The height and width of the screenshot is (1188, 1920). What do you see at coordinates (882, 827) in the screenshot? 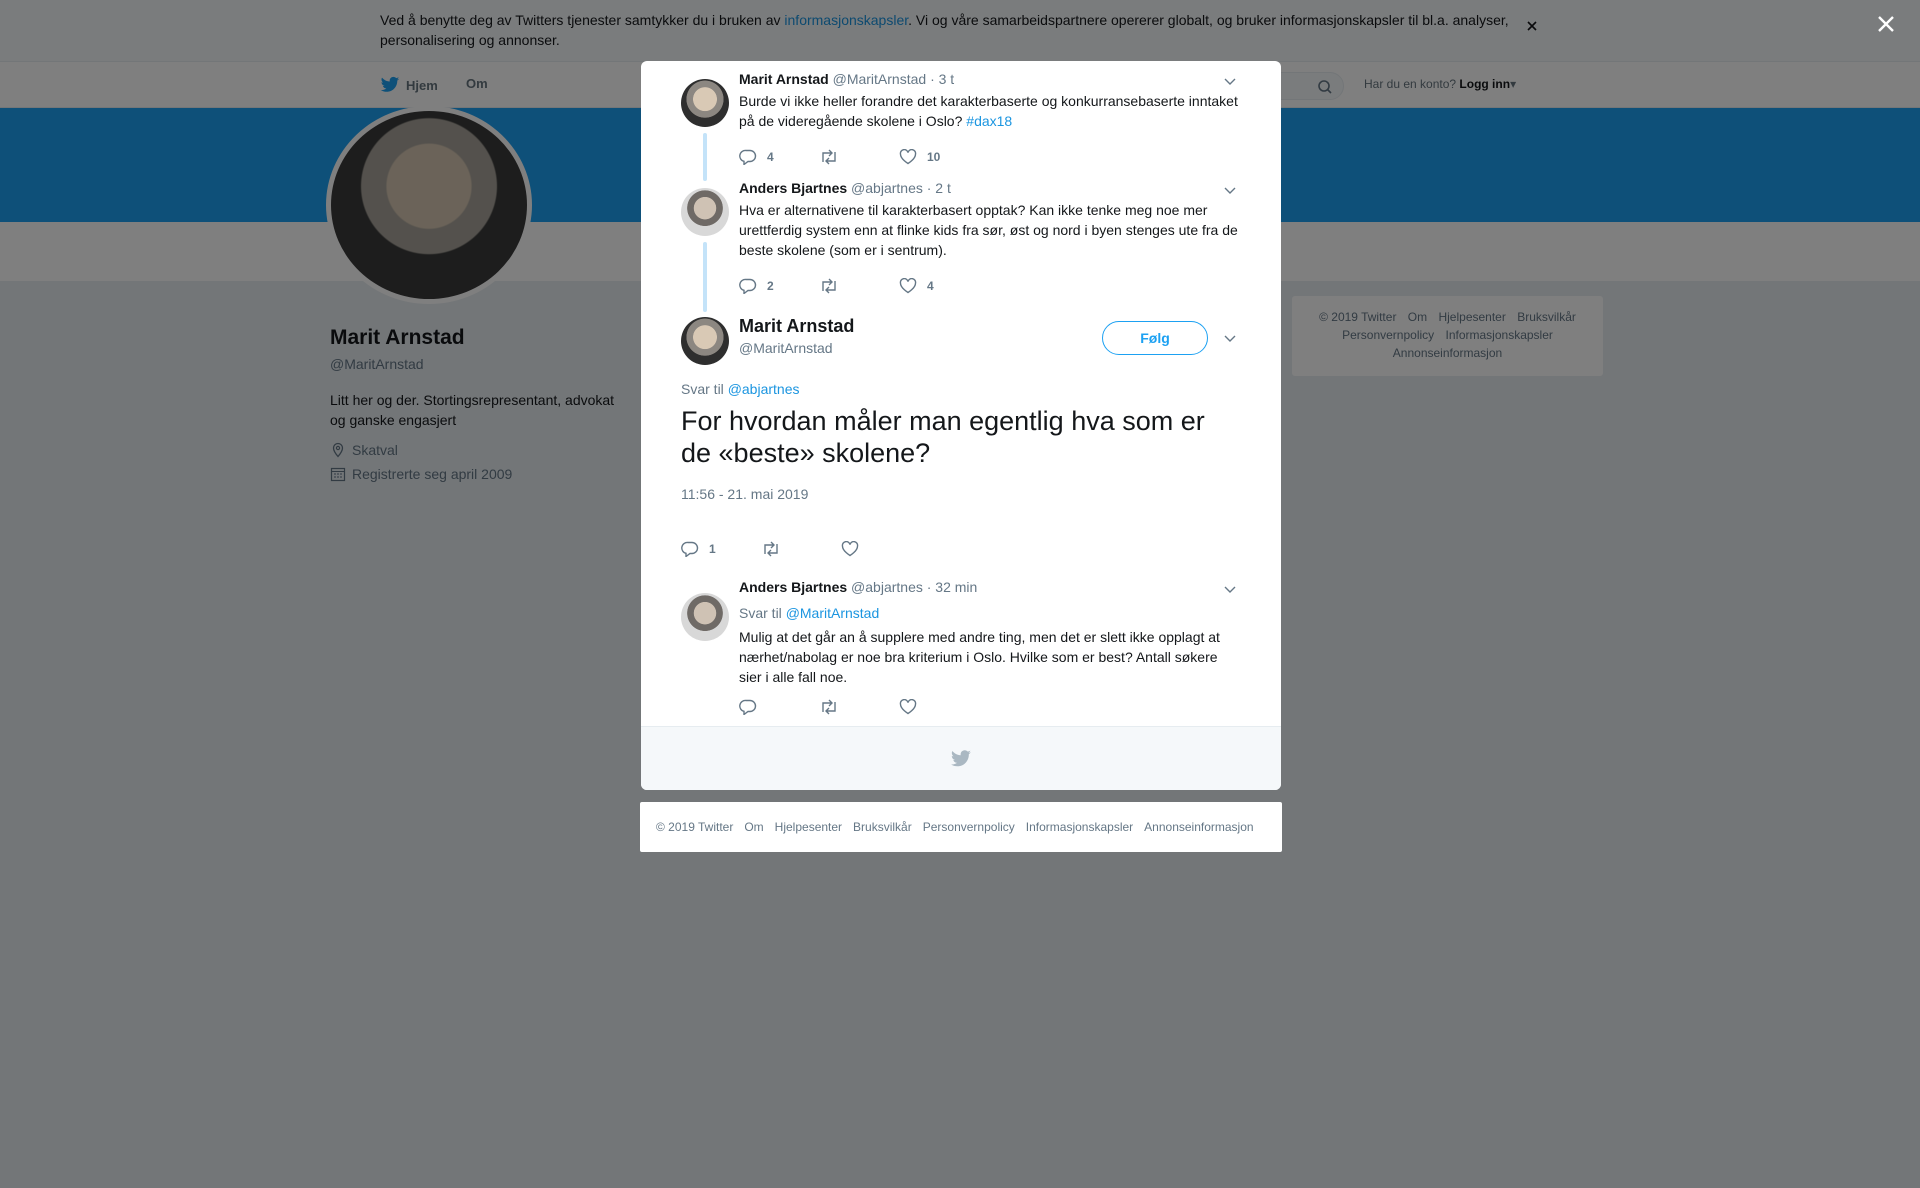
I see `footer-link-terms: Bruksvilkår` at bounding box center [882, 827].